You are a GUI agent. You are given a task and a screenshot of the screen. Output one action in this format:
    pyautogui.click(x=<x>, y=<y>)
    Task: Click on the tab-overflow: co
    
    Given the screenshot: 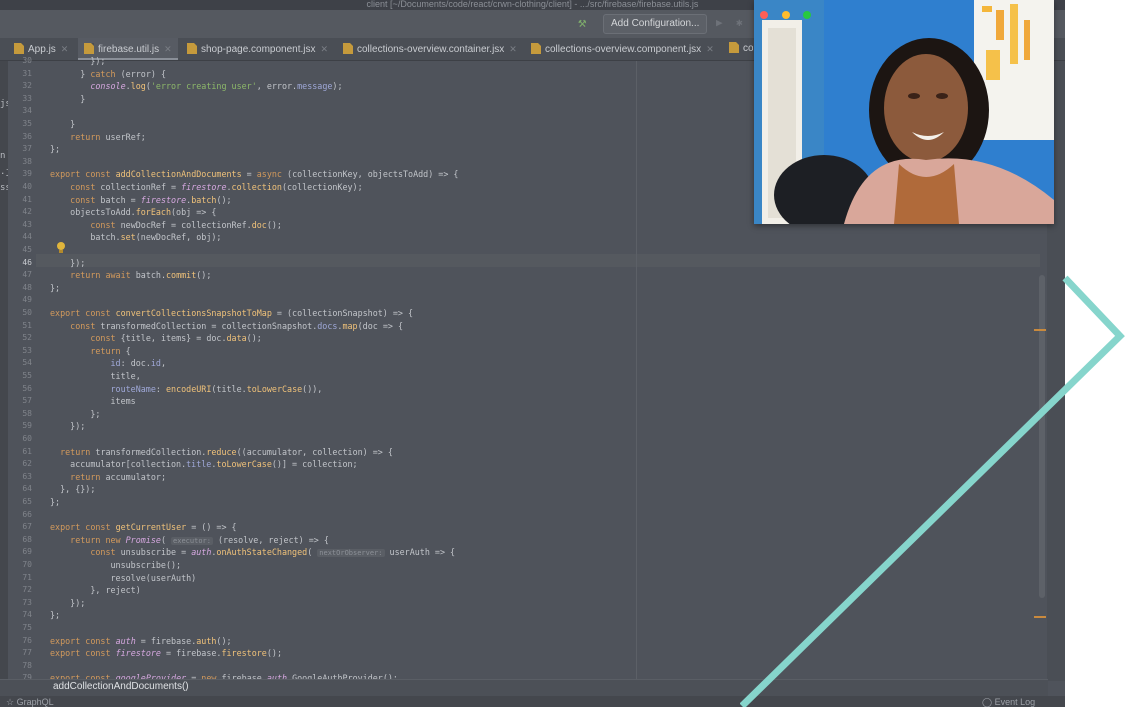 What is the action you would take?
    pyautogui.click(x=738, y=49)
    